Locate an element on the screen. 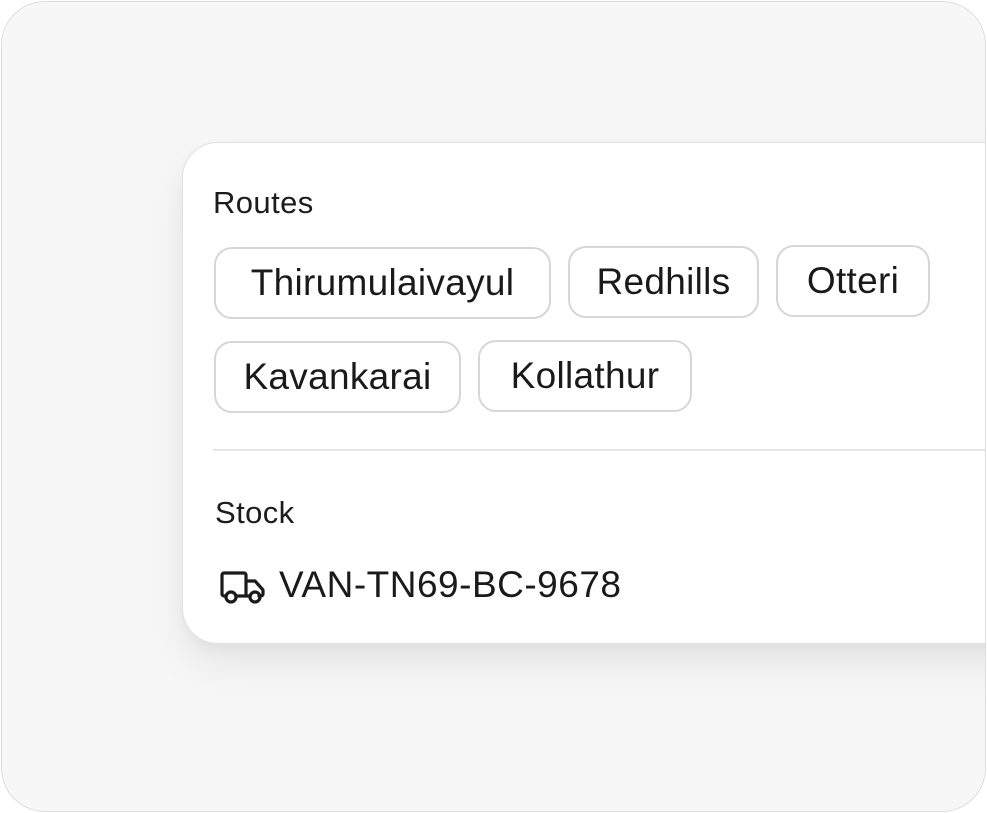  section-divider is located at coordinates (599, 450).